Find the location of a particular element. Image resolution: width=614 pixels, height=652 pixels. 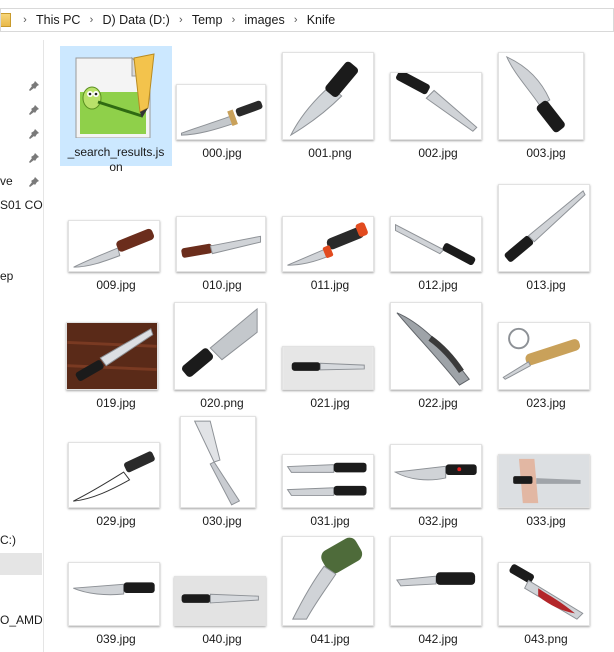

file-tile: 040.jpg is located at coordinates (222, 592).